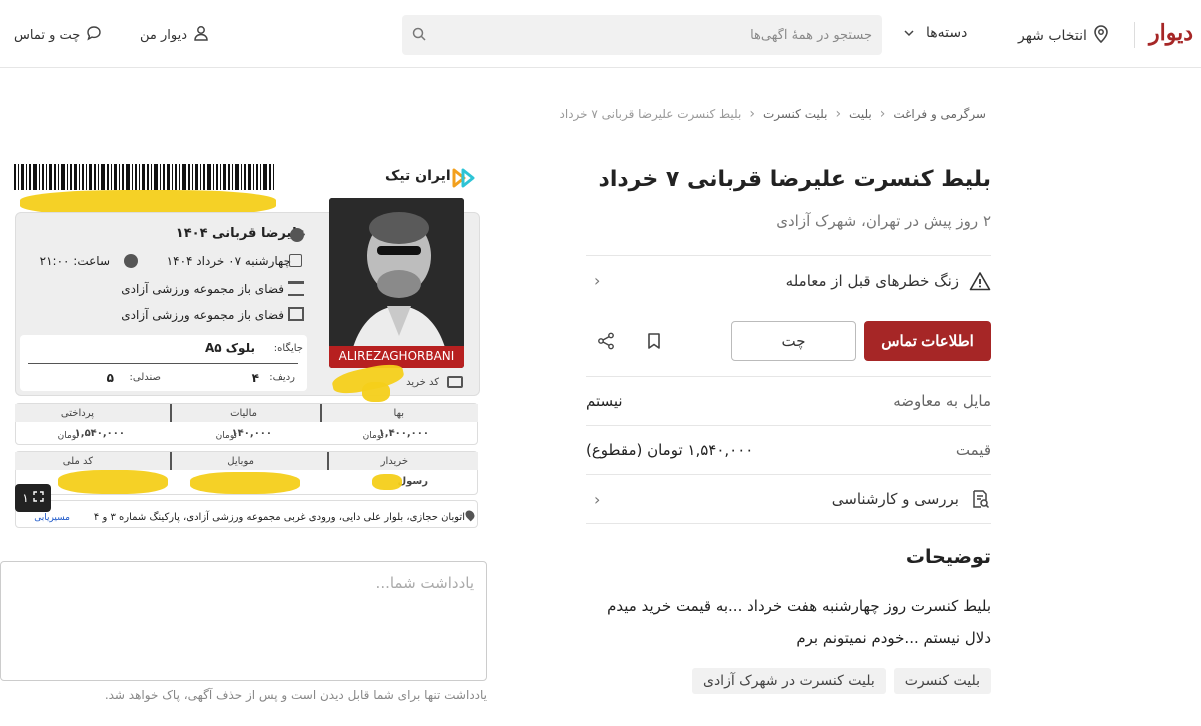  What do you see at coordinates (394, 461) in the screenshot?
I see `buyer-header: خریدار` at bounding box center [394, 461].